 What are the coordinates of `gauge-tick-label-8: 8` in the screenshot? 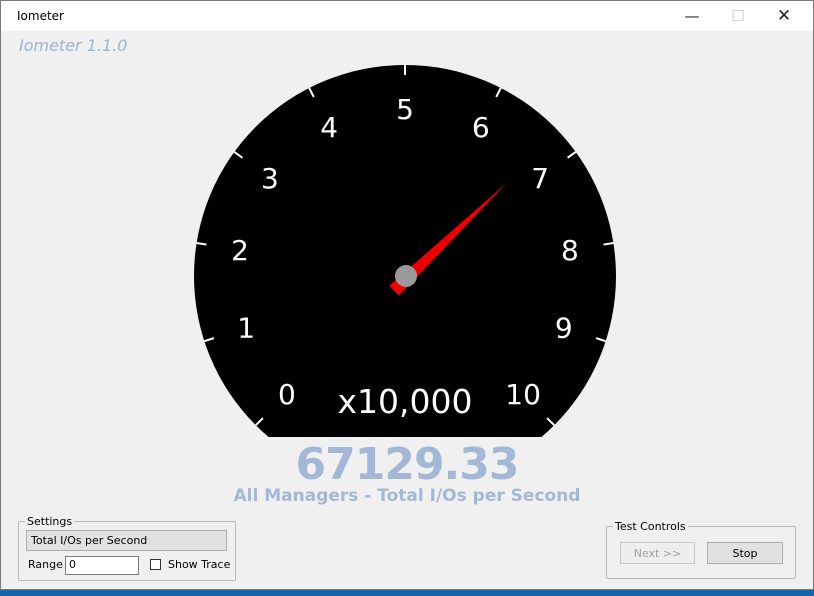 It's located at (570, 250).